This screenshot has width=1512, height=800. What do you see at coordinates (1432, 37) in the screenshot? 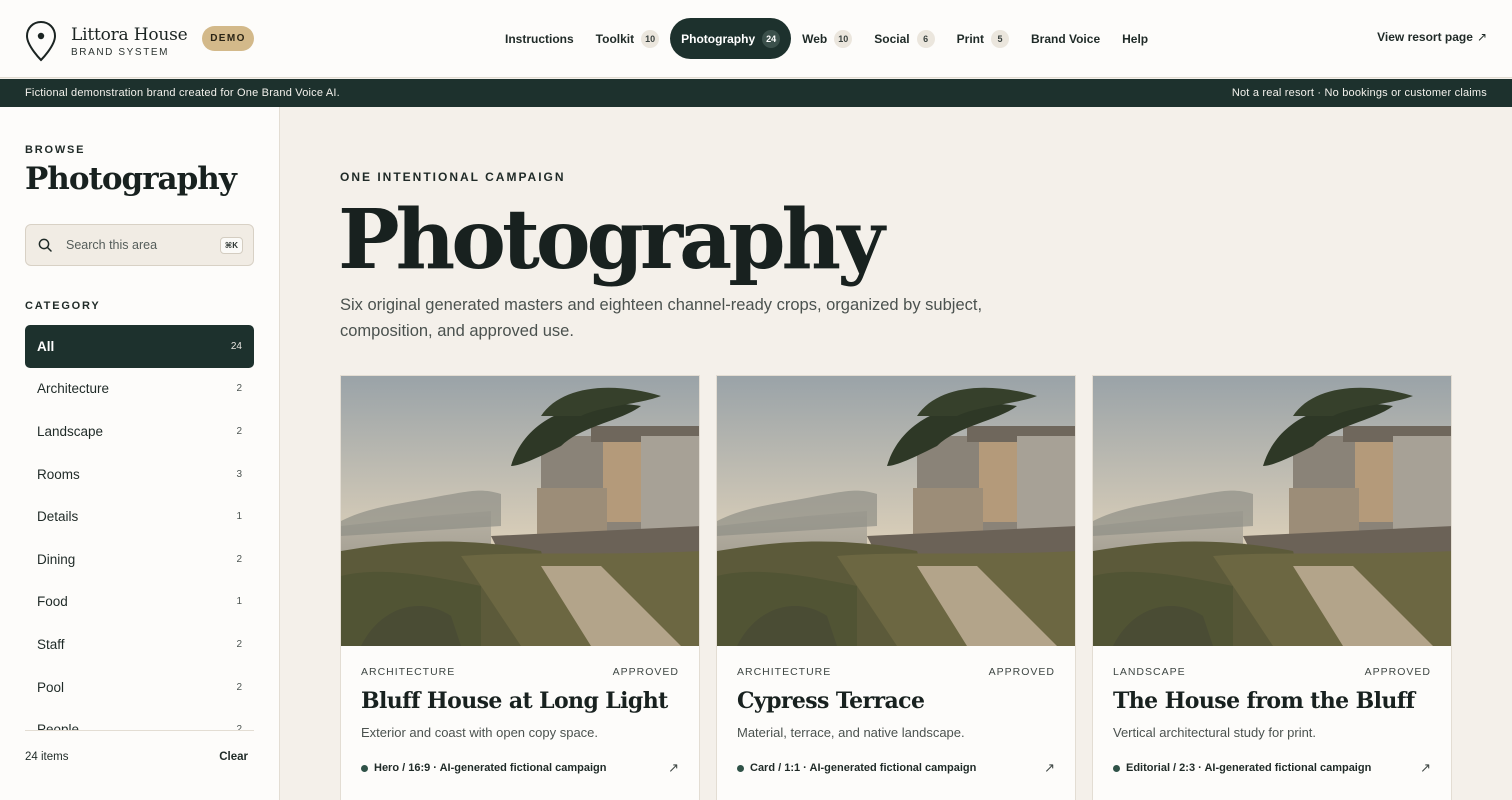
I see `view-resort-page-link: View resort page ↗` at bounding box center [1432, 37].